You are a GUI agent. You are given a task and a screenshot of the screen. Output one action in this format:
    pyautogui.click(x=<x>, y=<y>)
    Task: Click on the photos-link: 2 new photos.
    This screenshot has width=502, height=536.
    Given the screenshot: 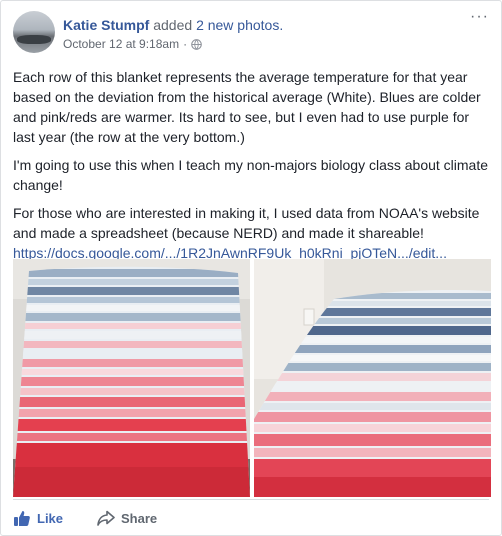 What is the action you would take?
    pyautogui.click(x=239, y=25)
    